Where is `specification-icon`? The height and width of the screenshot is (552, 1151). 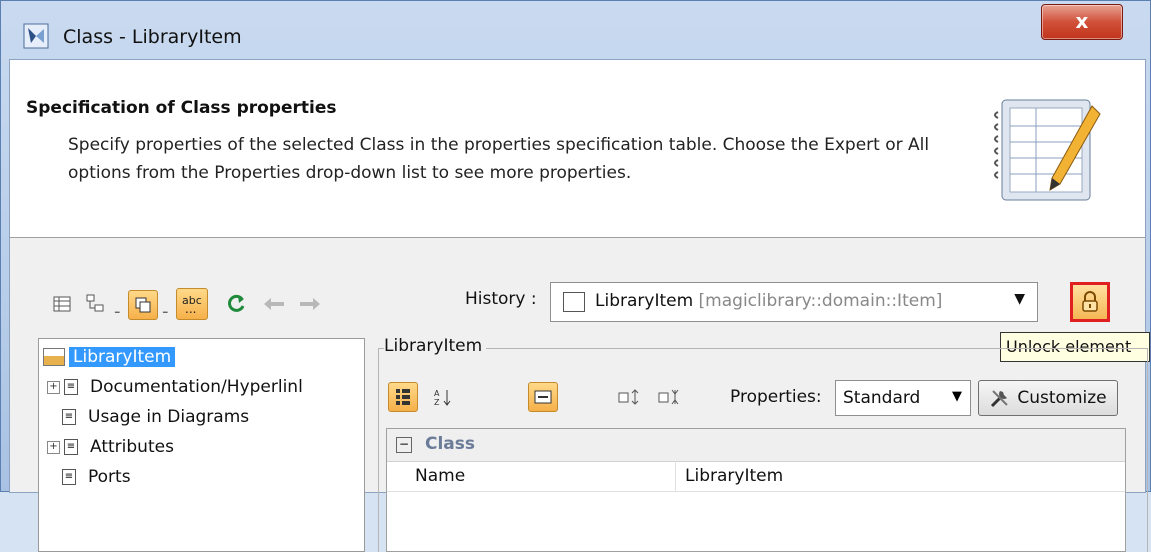
specification-icon is located at coordinates (1047, 150).